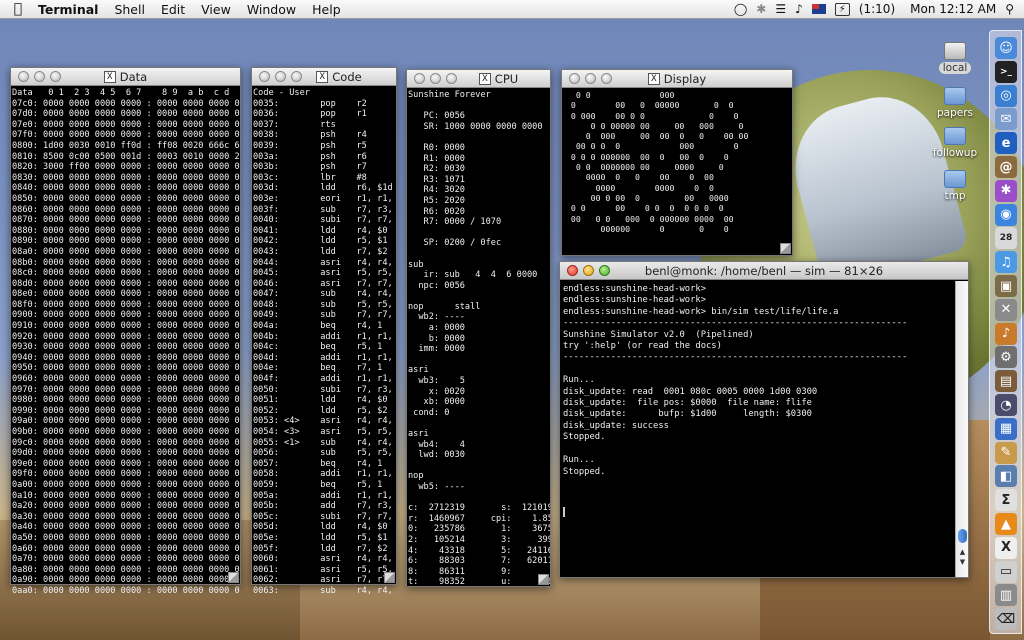  What do you see at coordinates (955, 143) in the screenshot?
I see `desktop-icon-followup: followup` at bounding box center [955, 143].